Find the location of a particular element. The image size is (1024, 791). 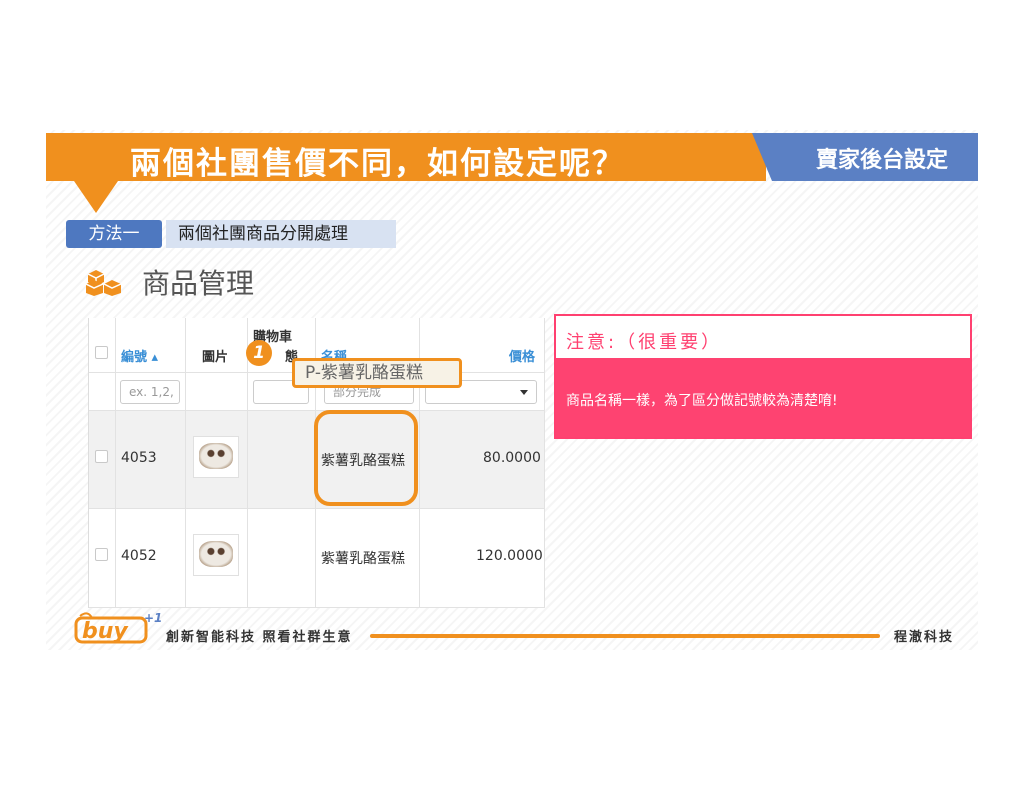

method-tag: 方法一 is located at coordinates (114, 234).